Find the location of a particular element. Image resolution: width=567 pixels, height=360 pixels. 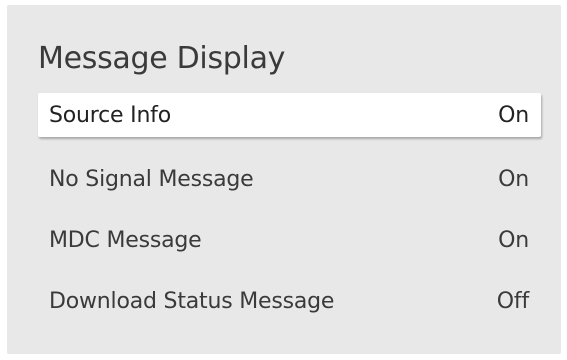

menu-item-label: MDC Message is located at coordinates (125, 240).